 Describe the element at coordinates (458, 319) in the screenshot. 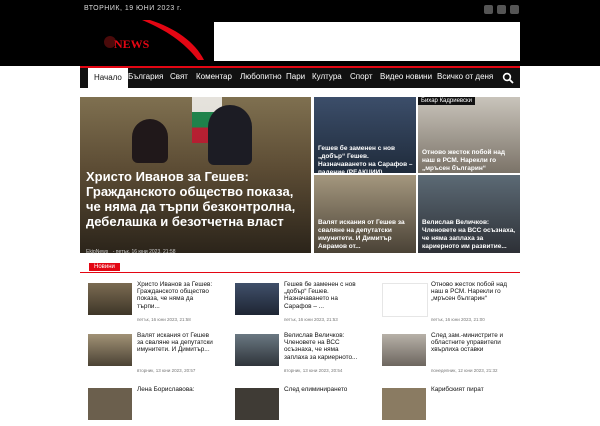

I see `list-item-date: петък, 16 юни 2023, 21:00` at that location.